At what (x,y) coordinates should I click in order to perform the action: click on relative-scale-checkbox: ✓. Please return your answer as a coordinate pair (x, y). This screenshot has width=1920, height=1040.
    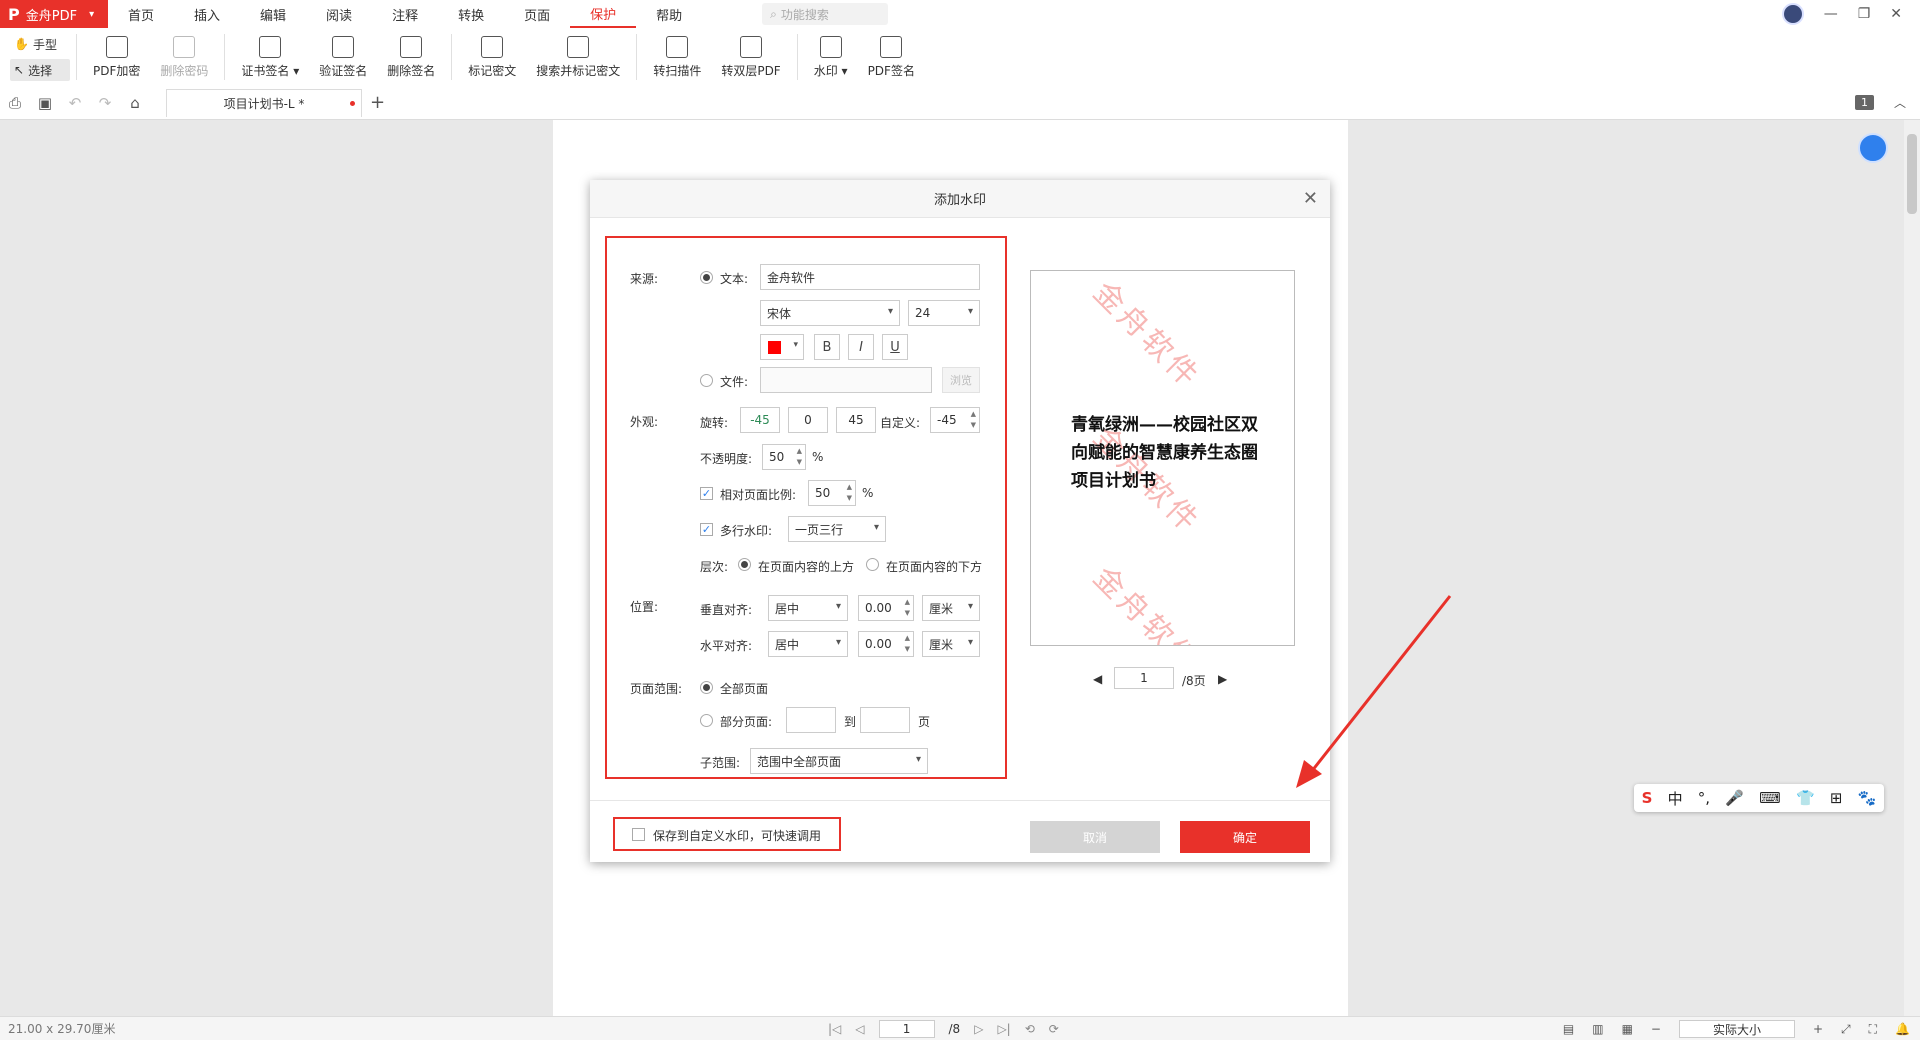
    Looking at the image, I should click on (706, 493).